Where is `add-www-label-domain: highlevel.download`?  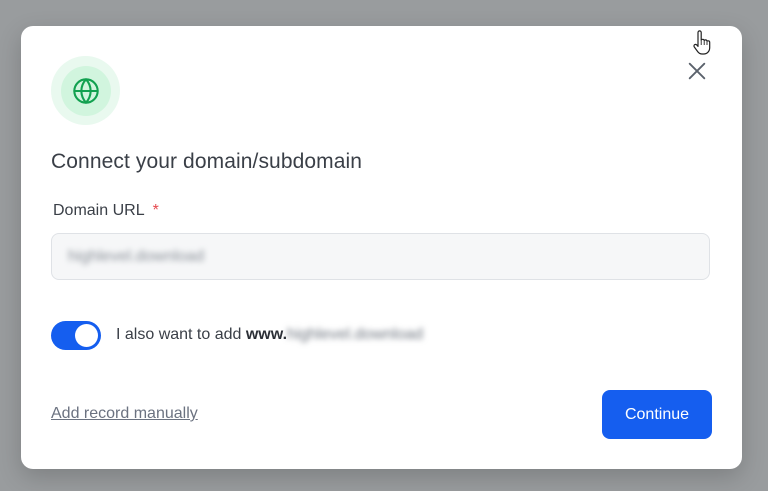 add-www-label-domain: highlevel.download is located at coordinates (355, 334).